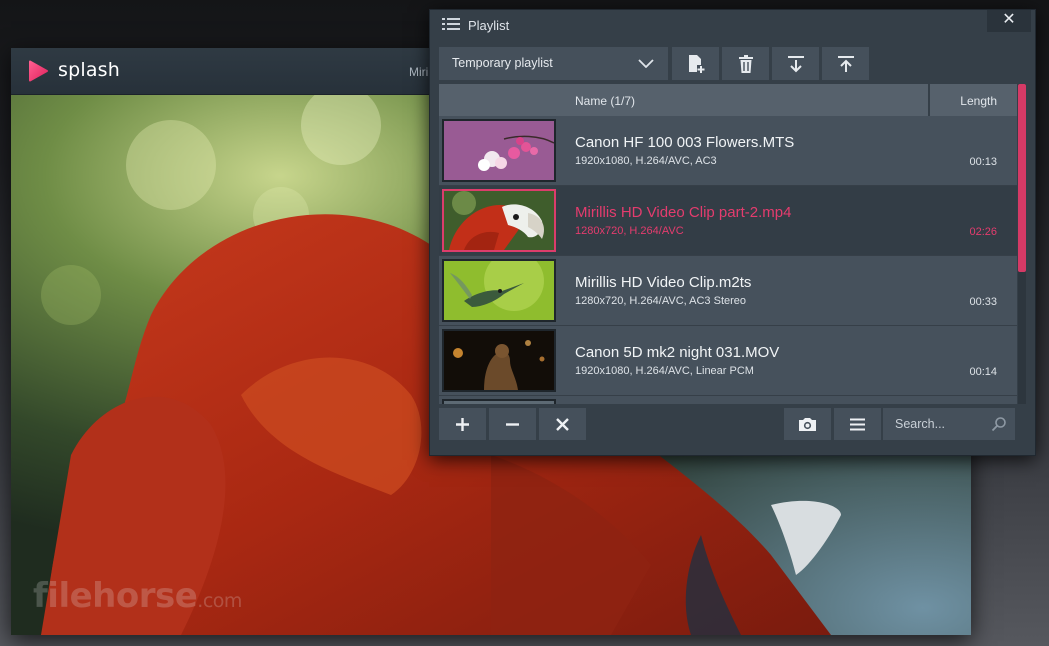 This screenshot has width=1049, height=646. I want to click on delete-playlist-button, so click(745, 63).